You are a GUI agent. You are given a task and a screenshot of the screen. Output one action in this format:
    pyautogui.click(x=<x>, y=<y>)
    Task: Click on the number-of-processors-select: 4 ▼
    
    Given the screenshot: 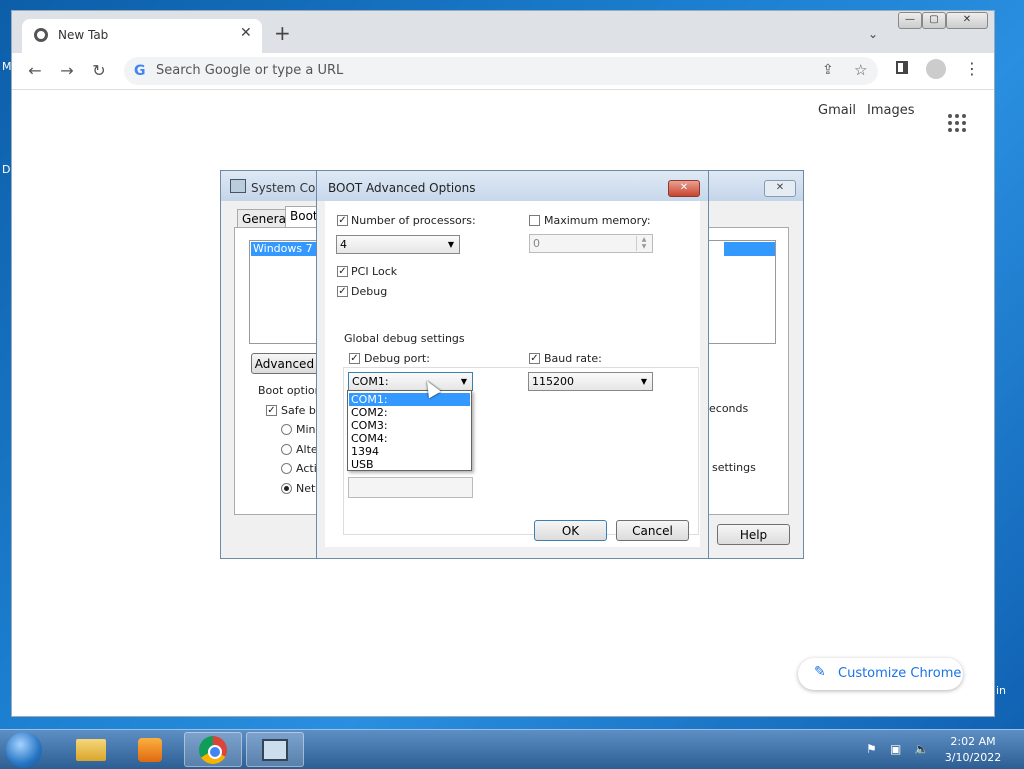 What is the action you would take?
    pyautogui.click(x=398, y=244)
    